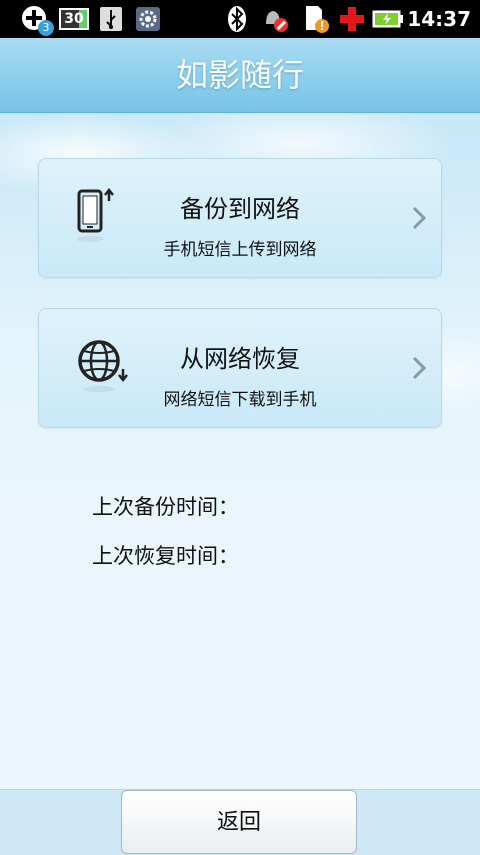  I want to click on status-bar: 3 30 14:37, so click(240, 19).